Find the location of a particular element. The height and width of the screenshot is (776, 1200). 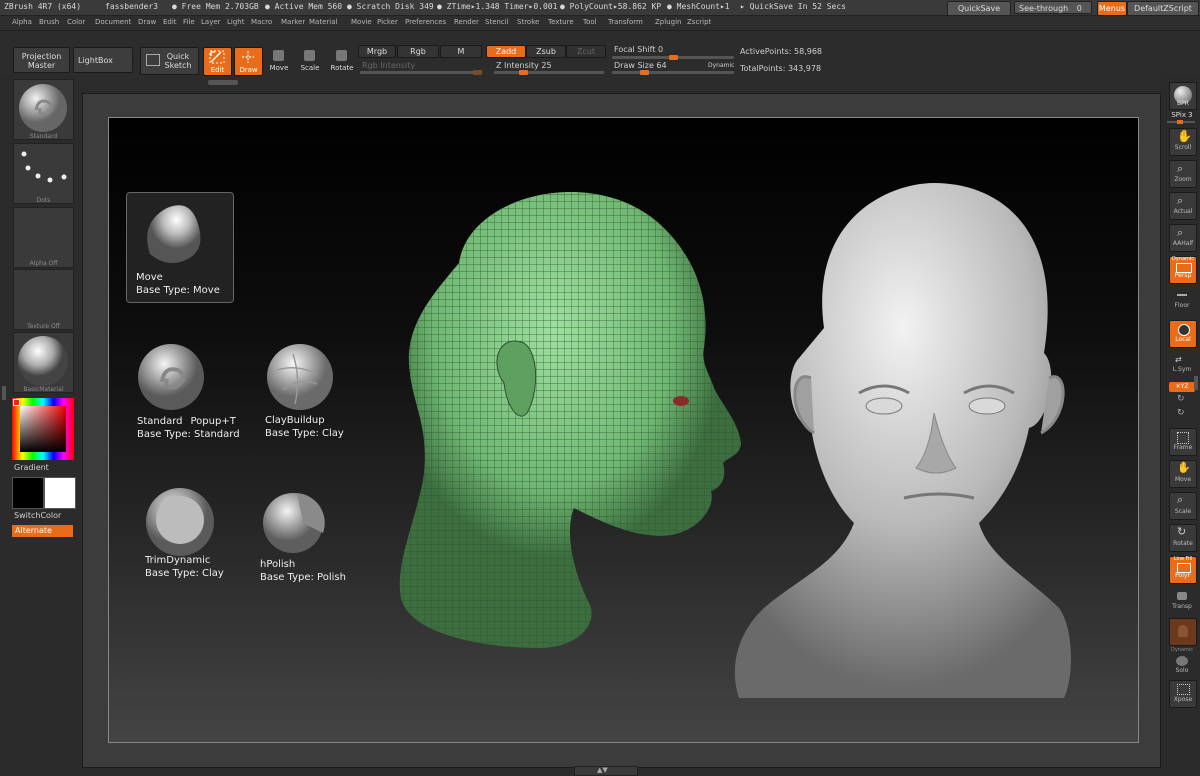

stroke-selector is located at coordinates (43, 173).